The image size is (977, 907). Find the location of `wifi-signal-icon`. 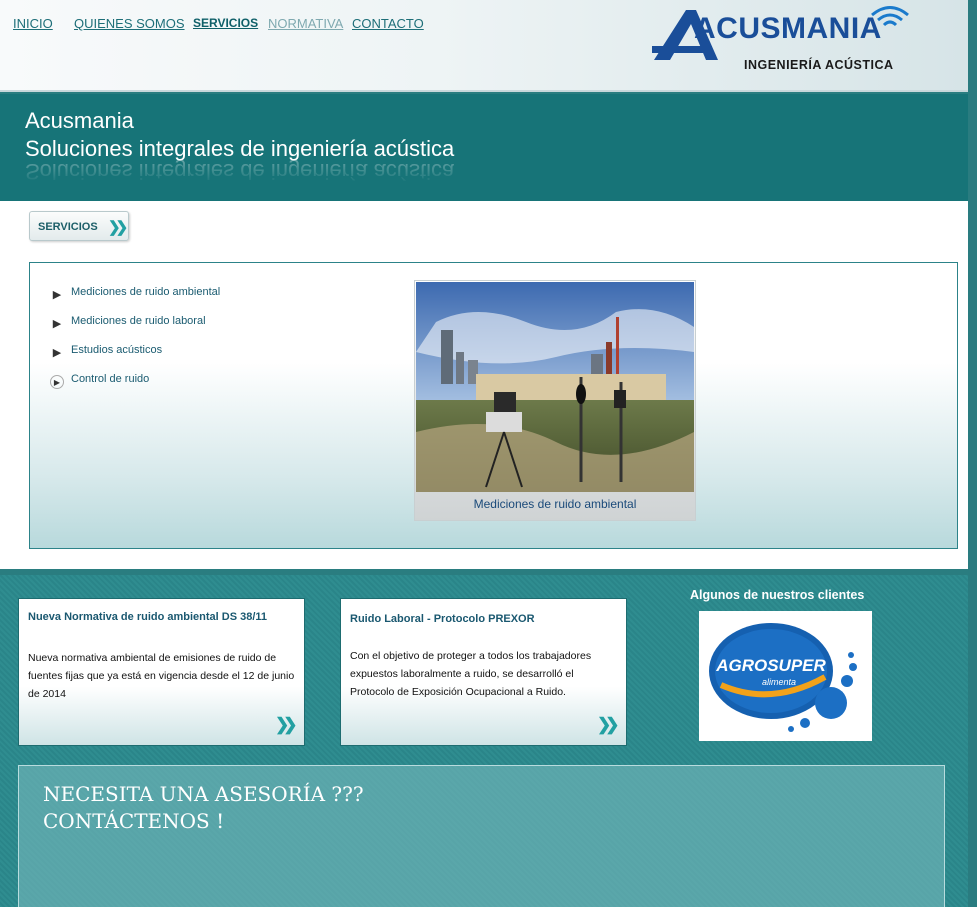

wifi-signal-icon is located at coordinates (890, 16).